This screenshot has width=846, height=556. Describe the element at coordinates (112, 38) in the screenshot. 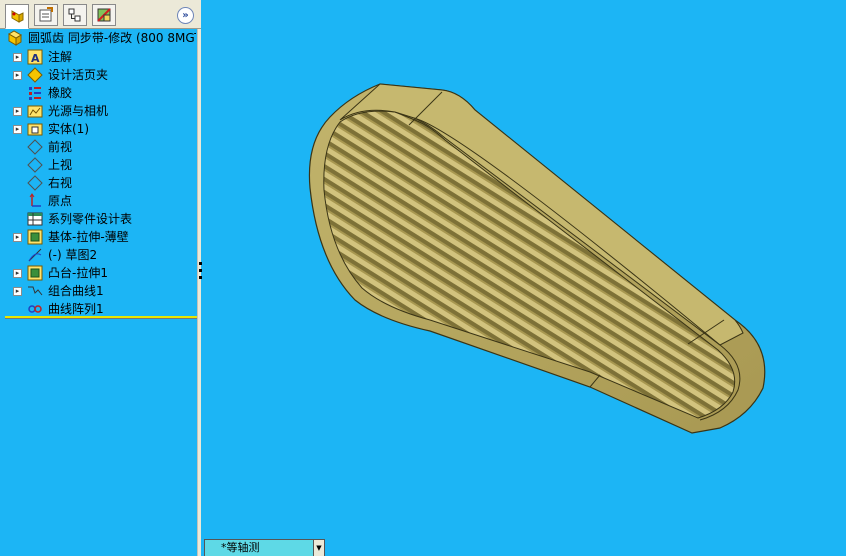

I see `tree-root-label: 圆弧齿 同步带-修改 (800 8MGT4` at that location.